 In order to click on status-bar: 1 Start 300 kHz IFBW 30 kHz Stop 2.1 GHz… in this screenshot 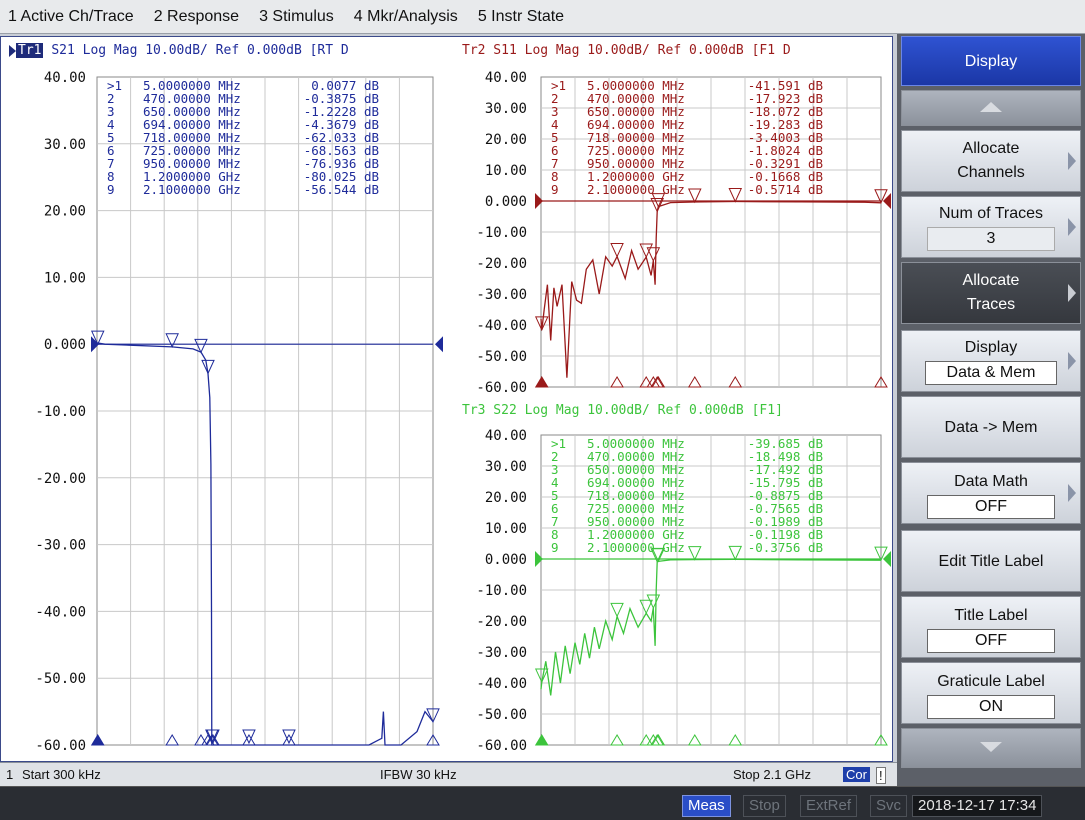, I will do `click(448, 774)`.